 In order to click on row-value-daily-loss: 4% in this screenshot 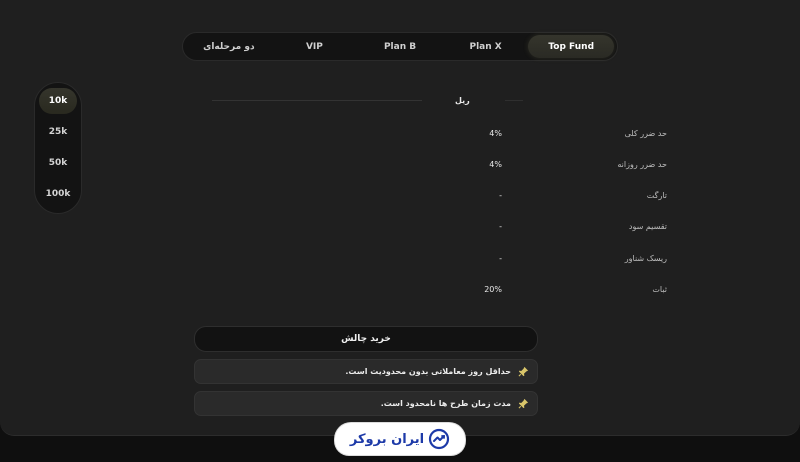, I will do `click(495, 164)`.